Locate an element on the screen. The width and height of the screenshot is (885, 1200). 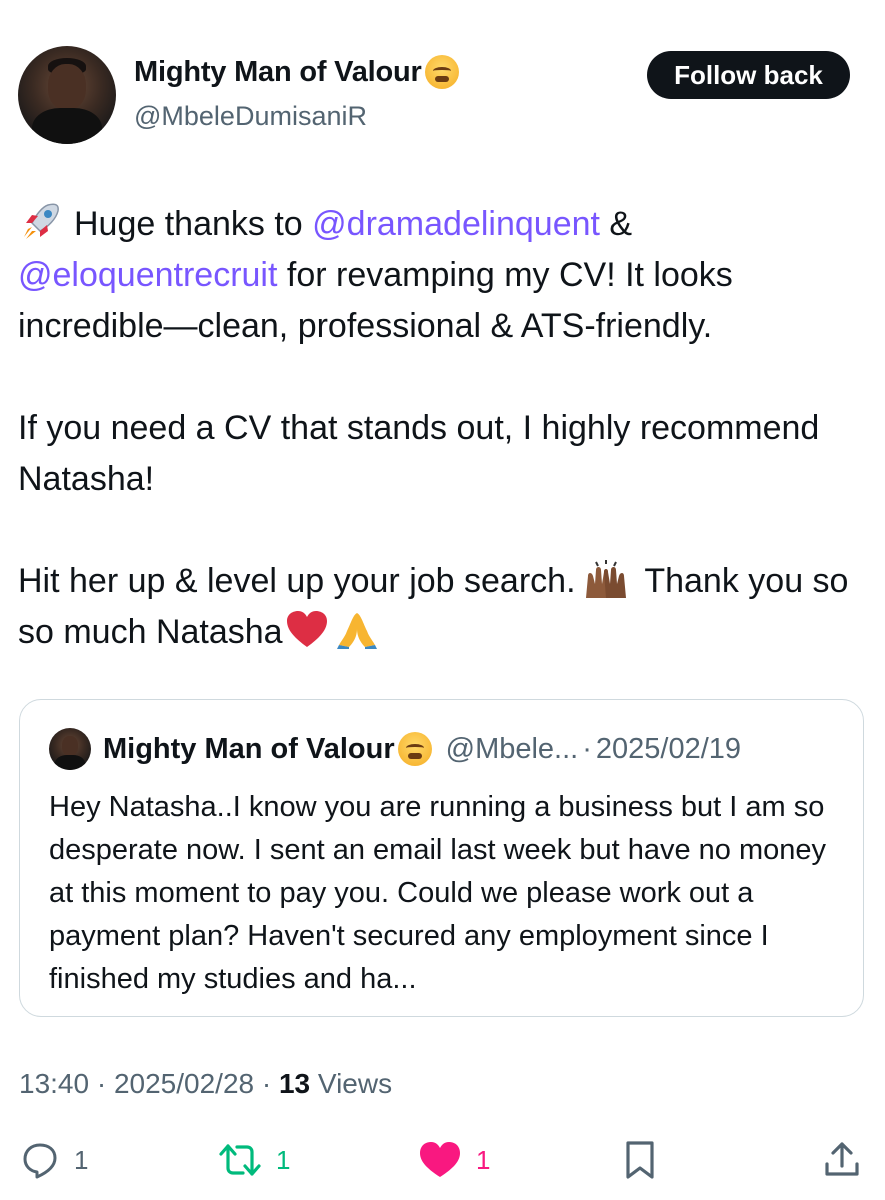
share-button is located at coordinates (842, 1160).